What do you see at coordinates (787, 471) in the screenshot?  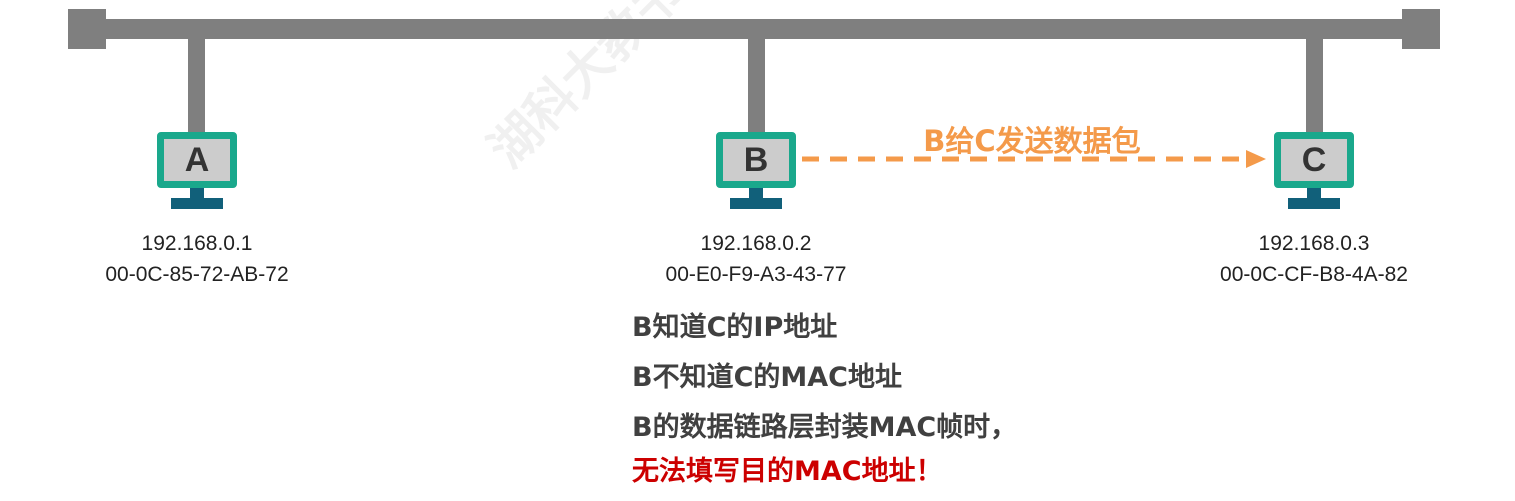 I see `note-warning: 无法填写目的MAC地址！` at bounding box center [787, 471].